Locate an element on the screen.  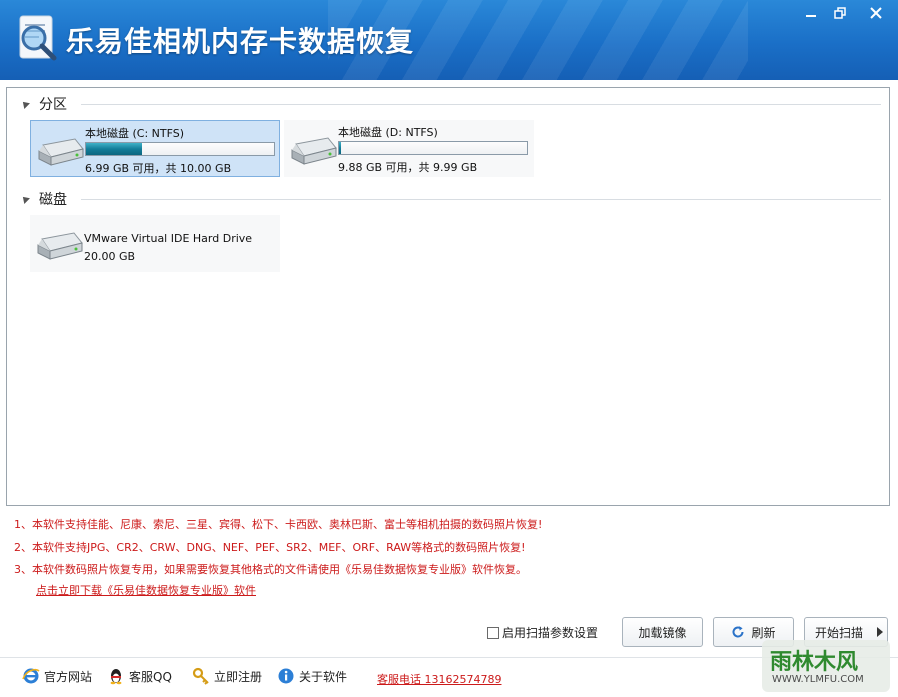
watermark-brand: 雨林木风 is located at coordinates (814, 662).